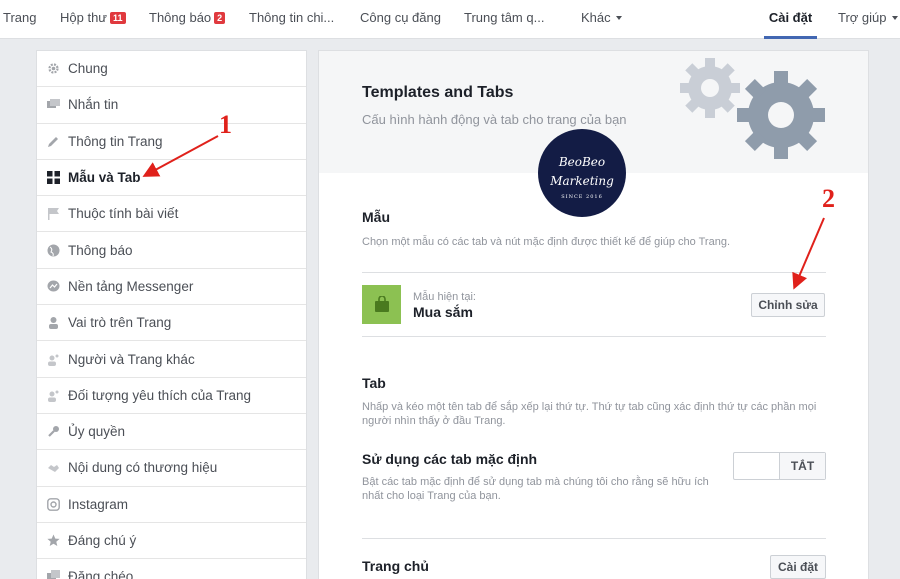 This screenshot has height=579, width=900. I want to click on sidebar-item-preferred-audience: Đối tượng yêu thích của Trang, so click(171, 396).